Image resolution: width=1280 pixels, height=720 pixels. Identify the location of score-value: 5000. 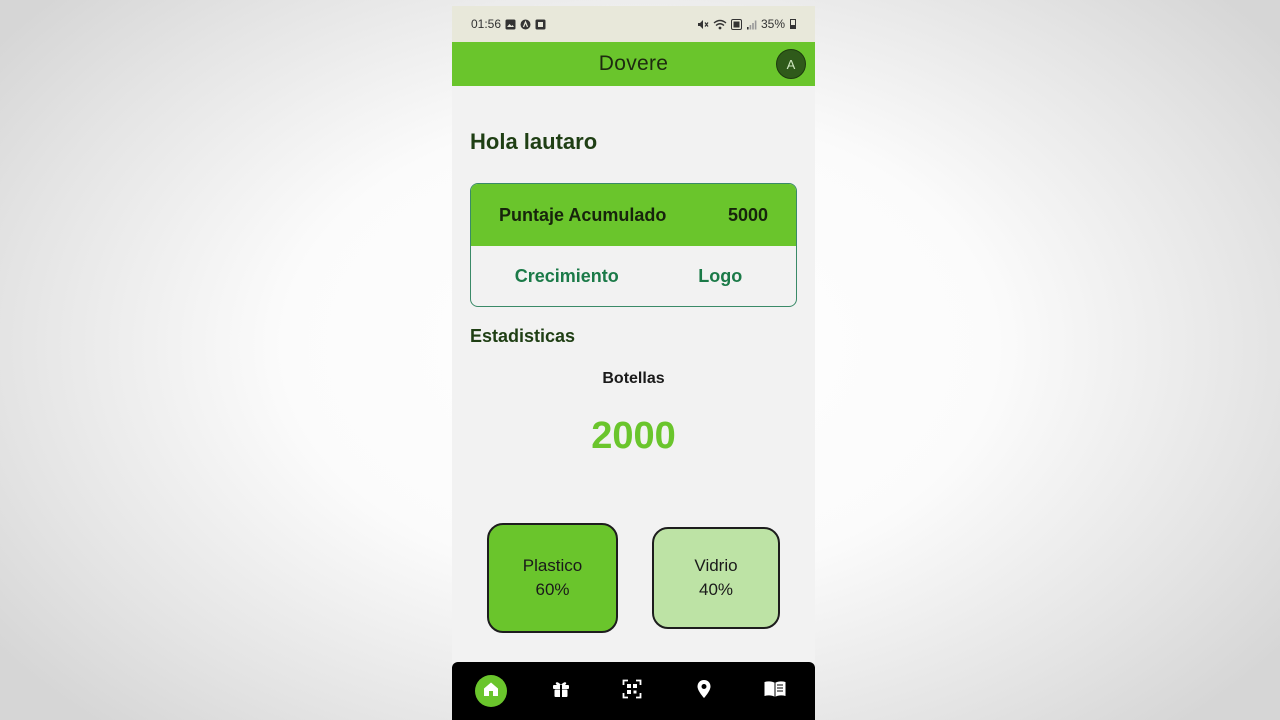
(747, 214).